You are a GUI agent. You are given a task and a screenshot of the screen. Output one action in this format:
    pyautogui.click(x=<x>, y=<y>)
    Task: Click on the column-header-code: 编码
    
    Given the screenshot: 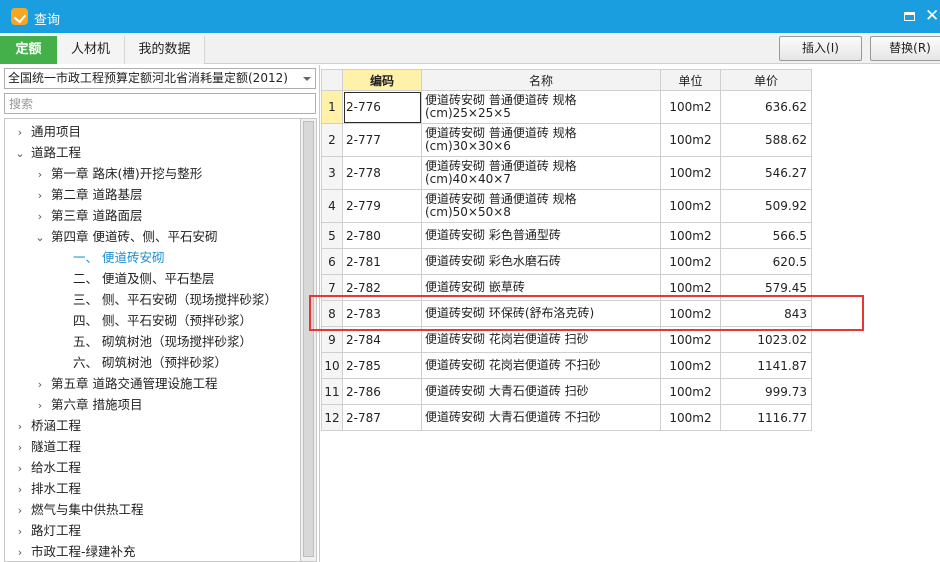 What is the action you would take?
    pyautogui.click(x=382, y=80)
    